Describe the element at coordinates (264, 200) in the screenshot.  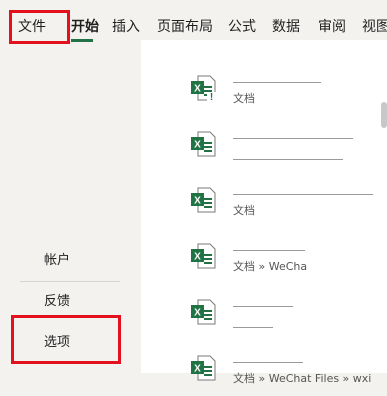
I see `recent-file-row: X 文档` at that location.